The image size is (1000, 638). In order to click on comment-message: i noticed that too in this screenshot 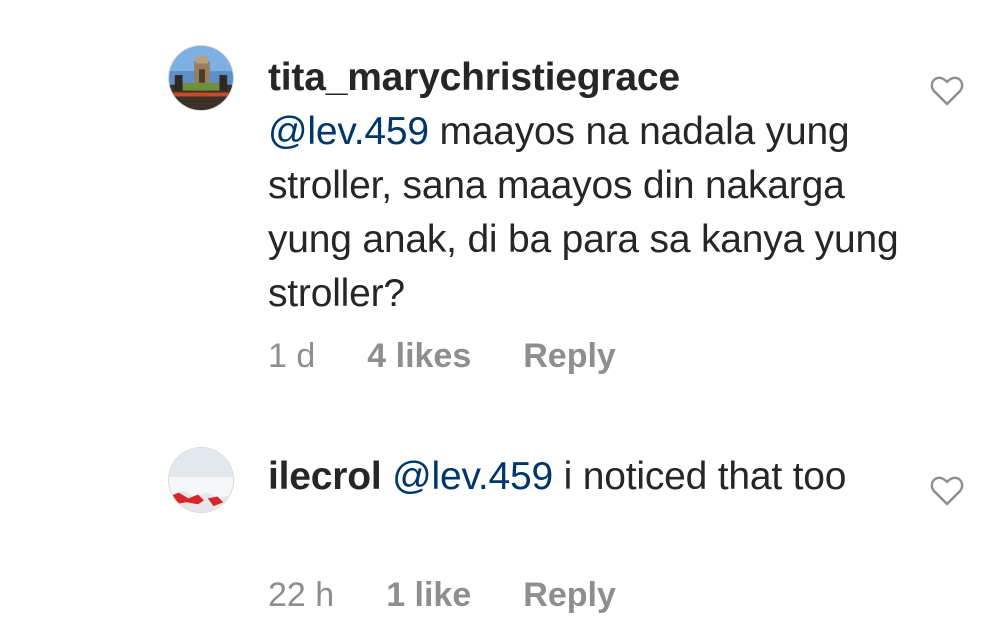, I will do `click(700, 476)`.